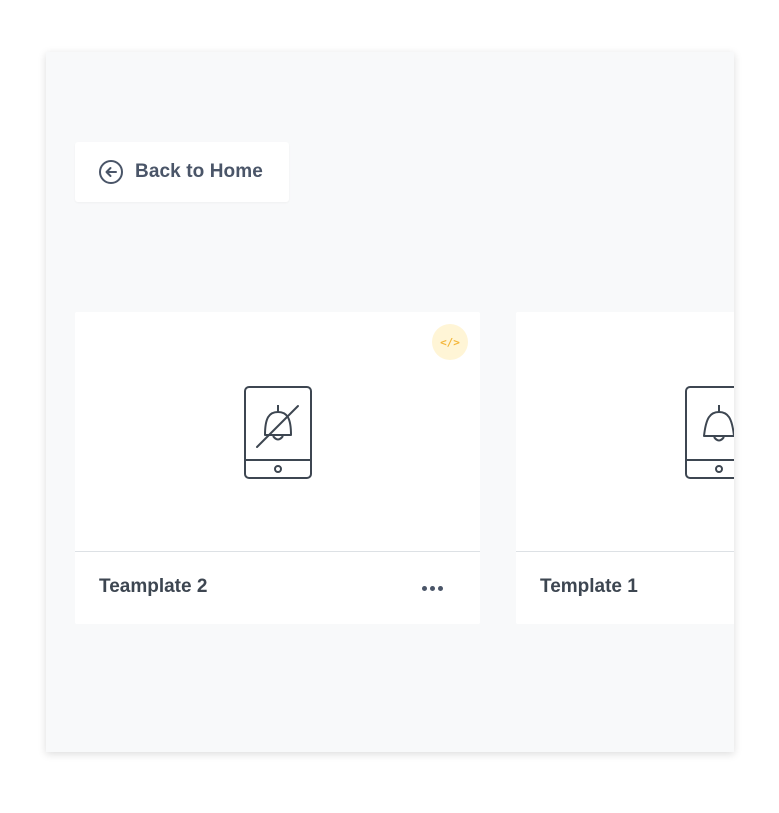 Image resolution: width=779 pixels, height=813 pixels. What do you see at coordinates (111, 172) in the screenshot?
I see `arrow-left-circle-icon` at bounding box center [111, 172].